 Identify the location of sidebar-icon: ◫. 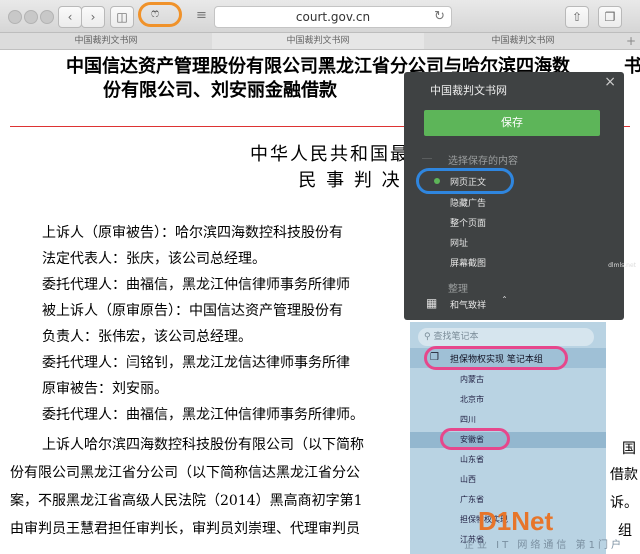
(122, 17).